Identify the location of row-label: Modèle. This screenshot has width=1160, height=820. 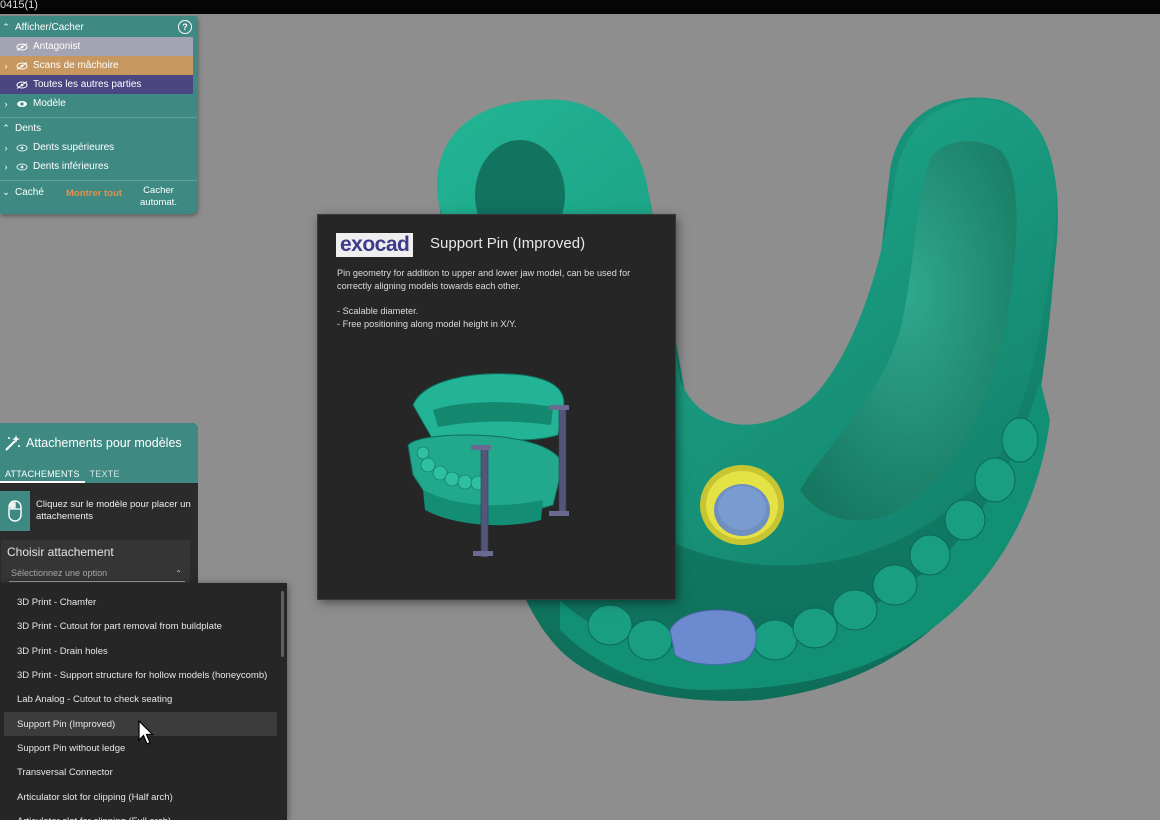
(49, 103).